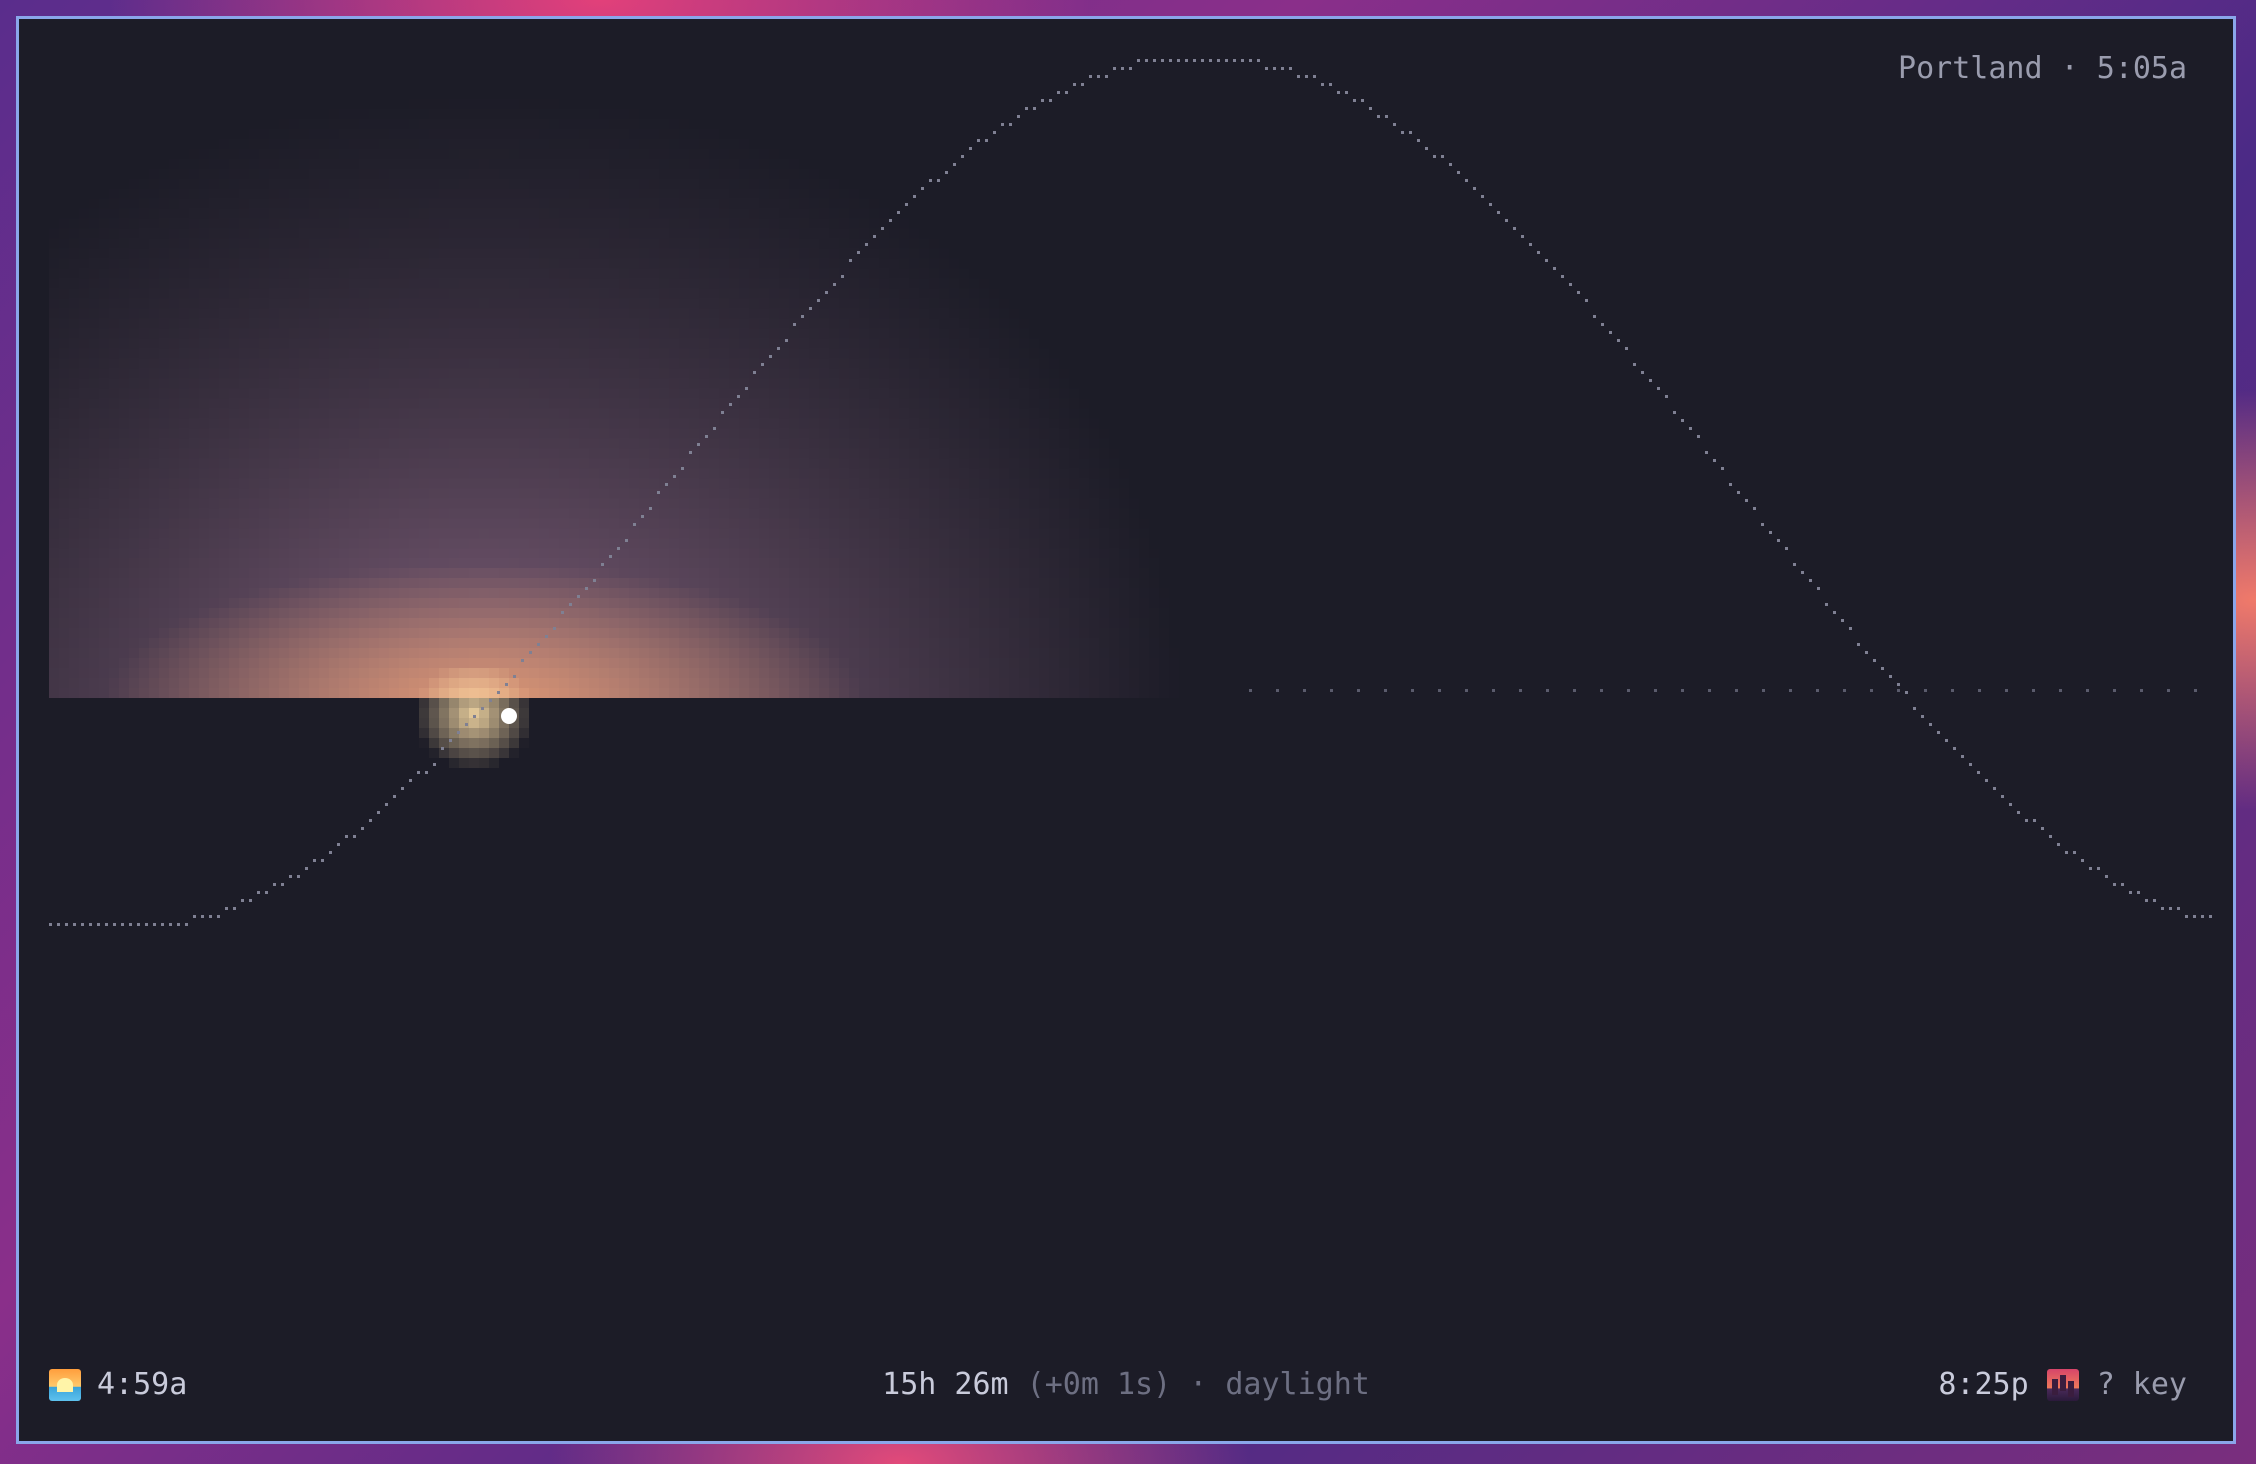  I want to click on day-length-info: 15h 26m (+0m 1s) · daylight, so click(1126, 1384).